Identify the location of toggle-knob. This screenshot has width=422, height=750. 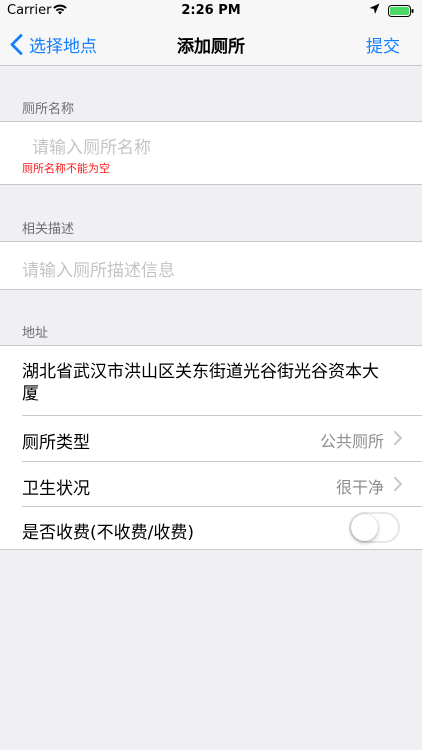
(364, 527).